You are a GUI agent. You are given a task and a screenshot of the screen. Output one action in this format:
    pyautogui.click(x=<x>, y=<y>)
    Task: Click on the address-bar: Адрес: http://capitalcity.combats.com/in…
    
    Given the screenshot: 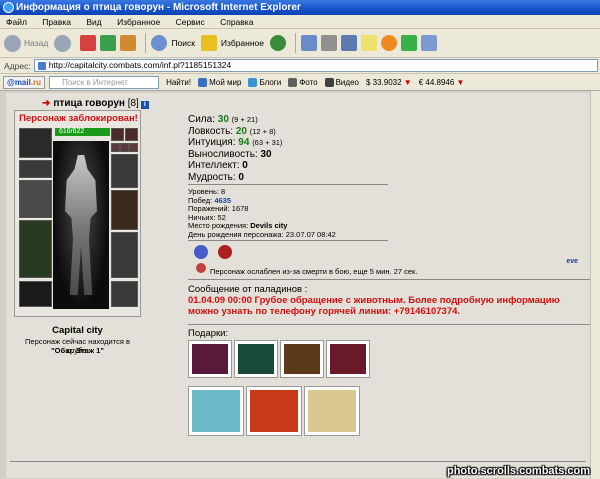 What is the action you would take?
    pyautogui.click(x=300, y=66)
    